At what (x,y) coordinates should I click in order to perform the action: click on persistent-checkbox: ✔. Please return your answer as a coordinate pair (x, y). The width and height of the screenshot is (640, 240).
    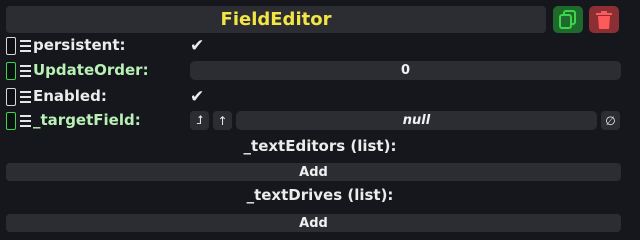
    Looking at the image, I should click on (197, 46).